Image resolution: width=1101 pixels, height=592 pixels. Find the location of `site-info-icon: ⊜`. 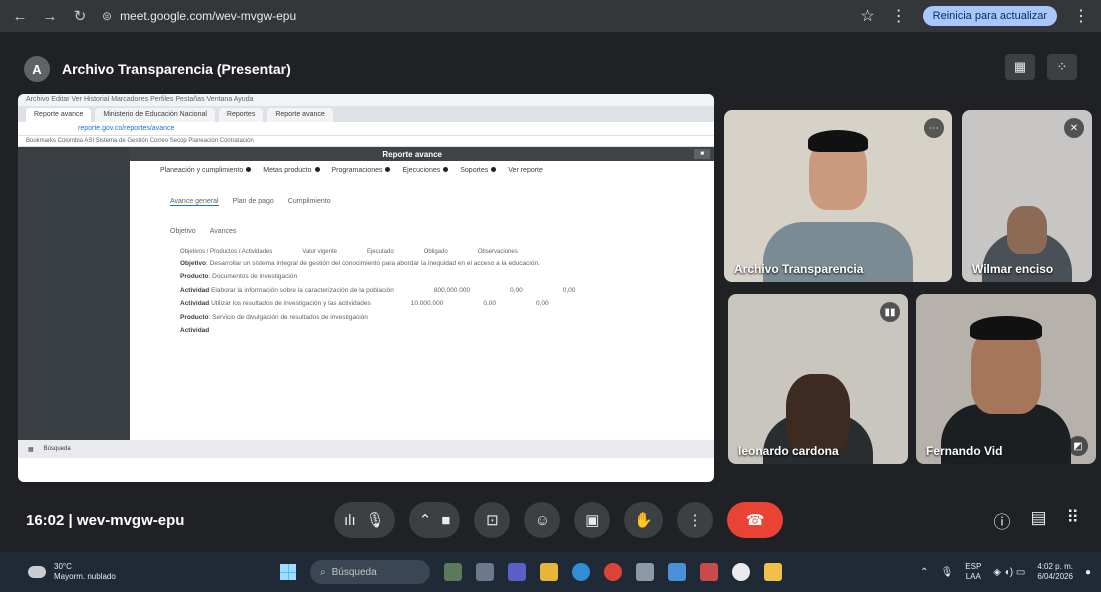

site-info-icon: ⊜ is located at coordinates (107, 16).